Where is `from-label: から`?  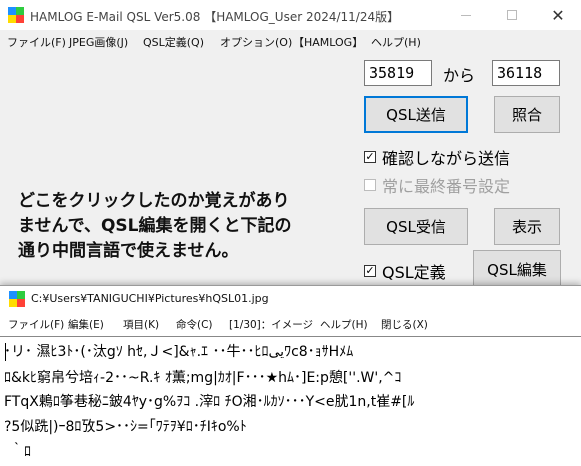
from-label: から is located at coordinates (459, 75).